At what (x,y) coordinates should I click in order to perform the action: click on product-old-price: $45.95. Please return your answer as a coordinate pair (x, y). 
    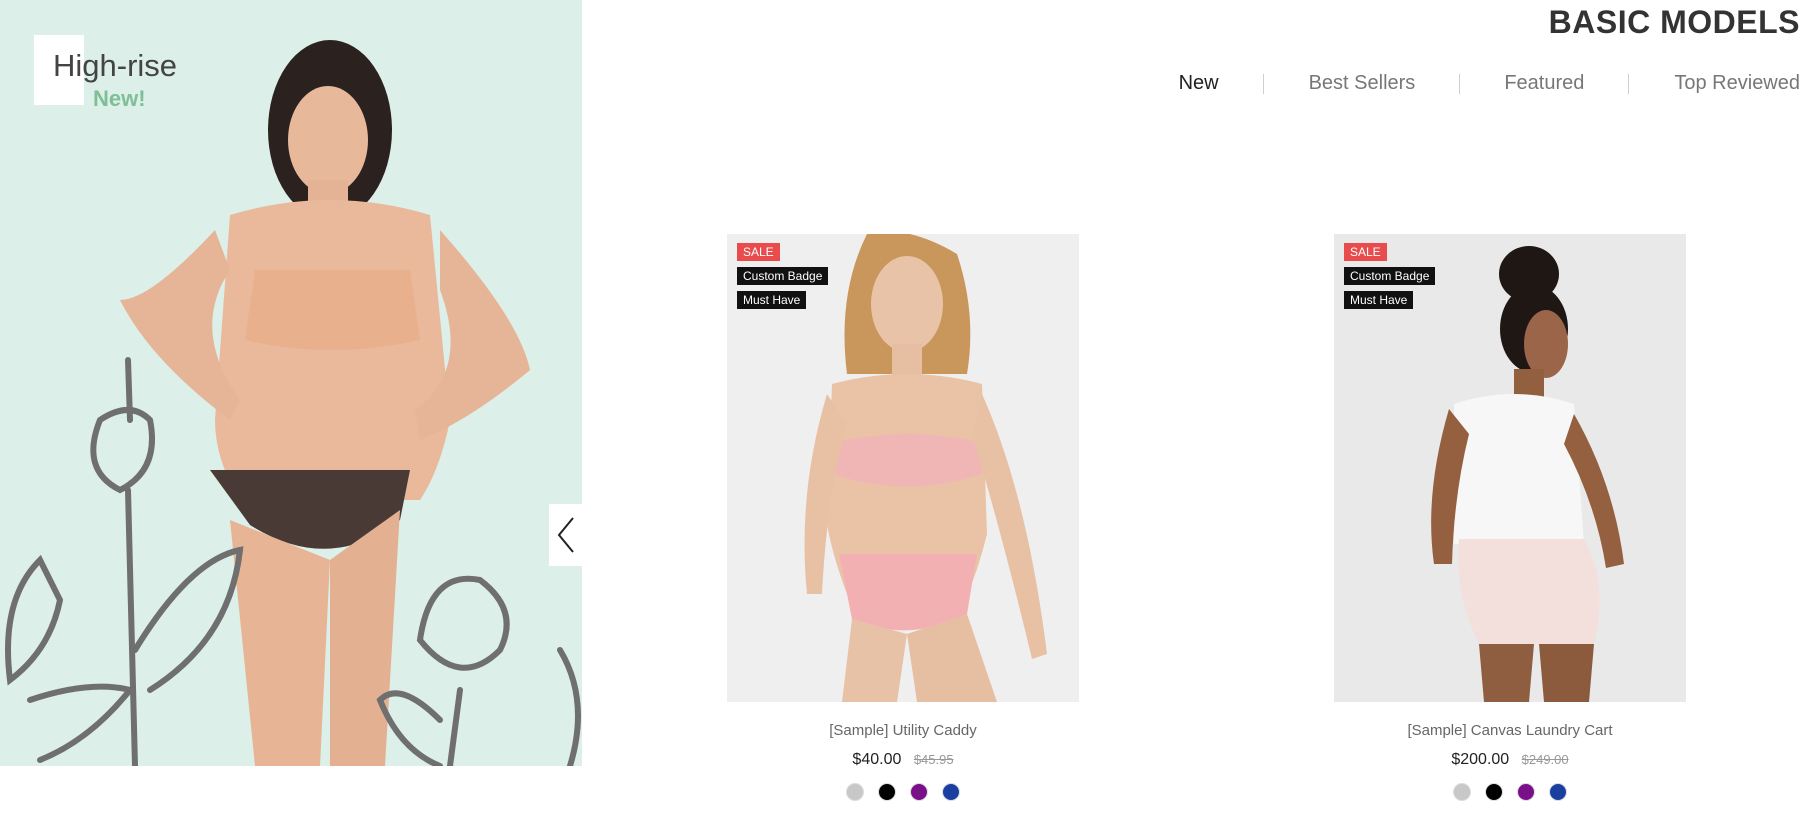
    Looking at the image, I should click on (933, 759).